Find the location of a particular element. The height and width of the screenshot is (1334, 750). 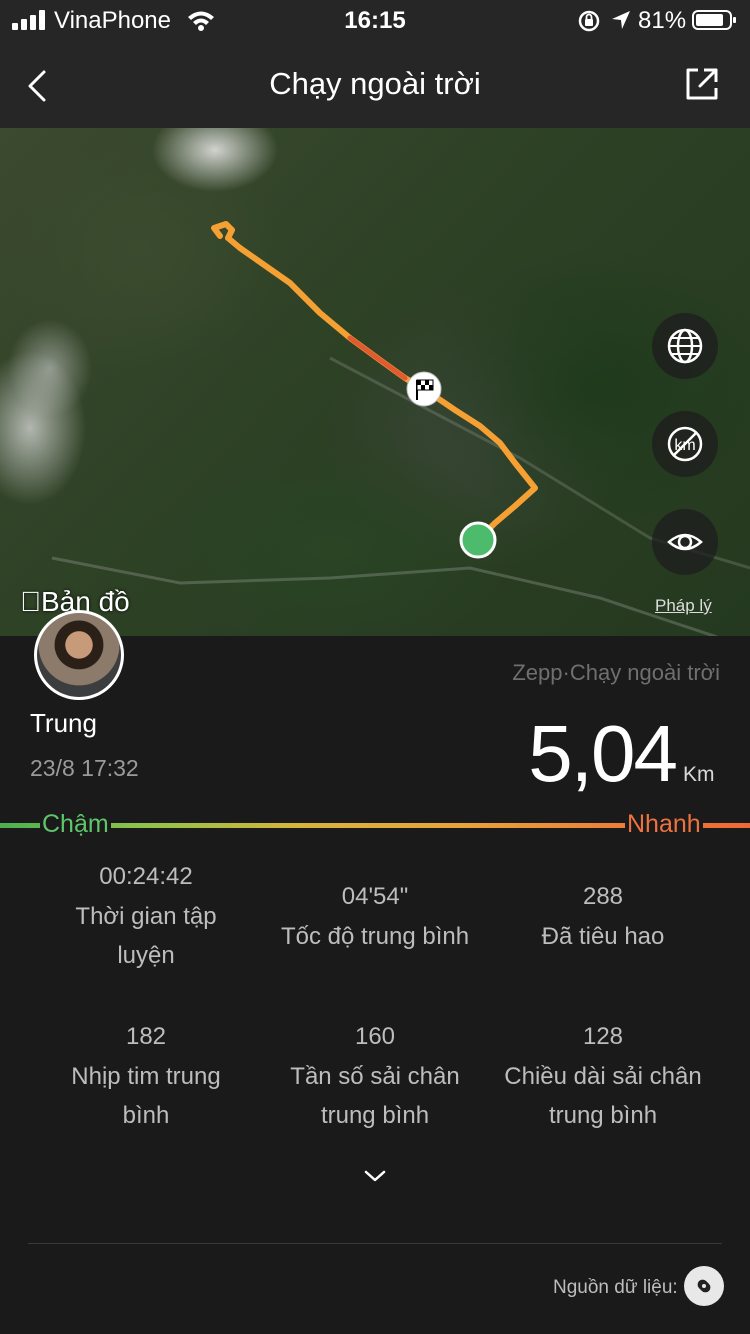

stat-calories: 288 Đã tiêu hao is located at coordinates (603, 916).